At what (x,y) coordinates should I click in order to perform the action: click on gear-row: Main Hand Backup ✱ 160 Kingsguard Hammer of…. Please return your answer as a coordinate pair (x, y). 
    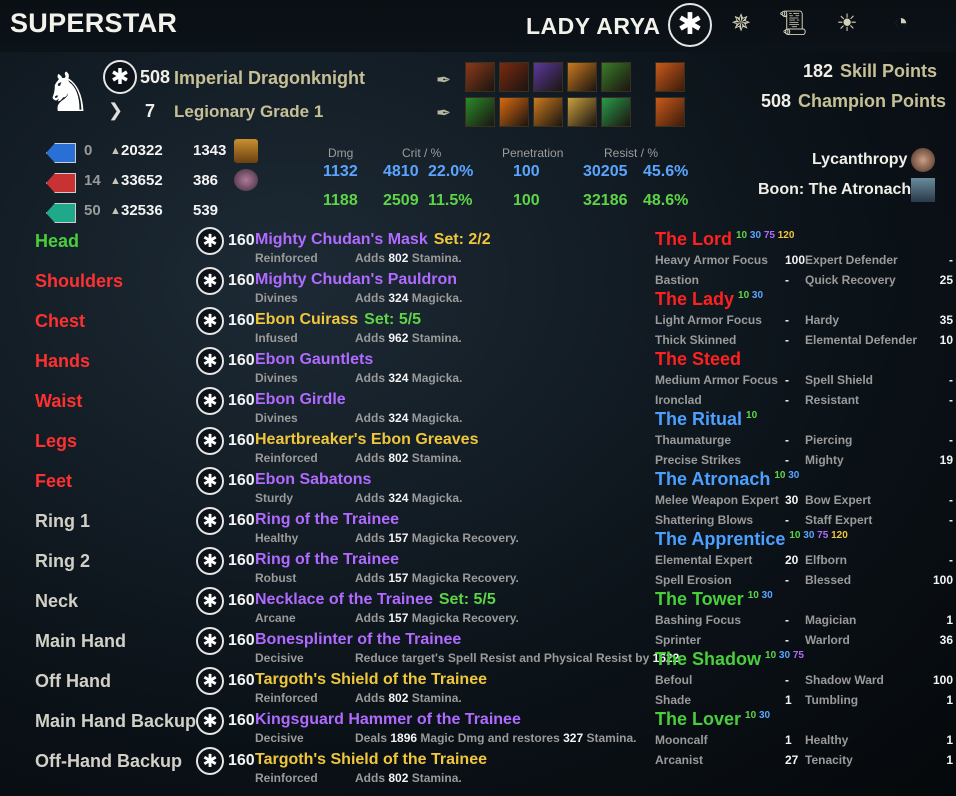
    Looking at the image, I should click on (325, 729).